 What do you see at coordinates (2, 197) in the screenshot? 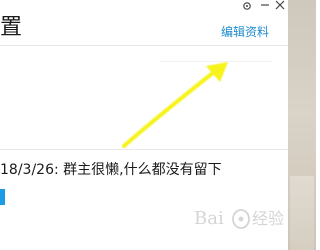
I see `blue-marker` at bounding box center [2, 197].